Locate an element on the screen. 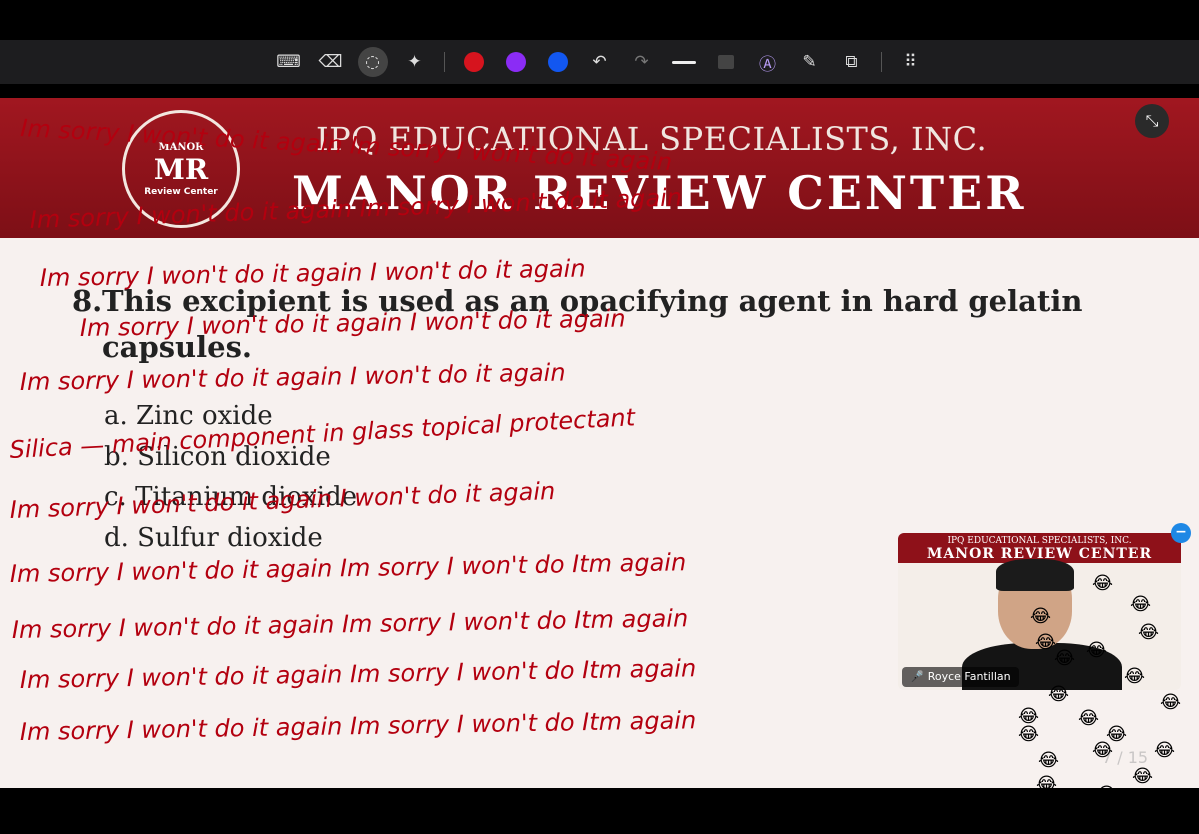  logo-bottom-text: Review Center is located at coordinates (181, 191).